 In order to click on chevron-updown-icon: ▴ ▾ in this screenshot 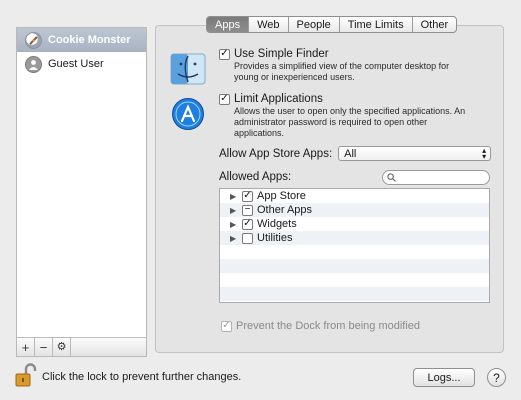, I will do `click(484, 153)`.